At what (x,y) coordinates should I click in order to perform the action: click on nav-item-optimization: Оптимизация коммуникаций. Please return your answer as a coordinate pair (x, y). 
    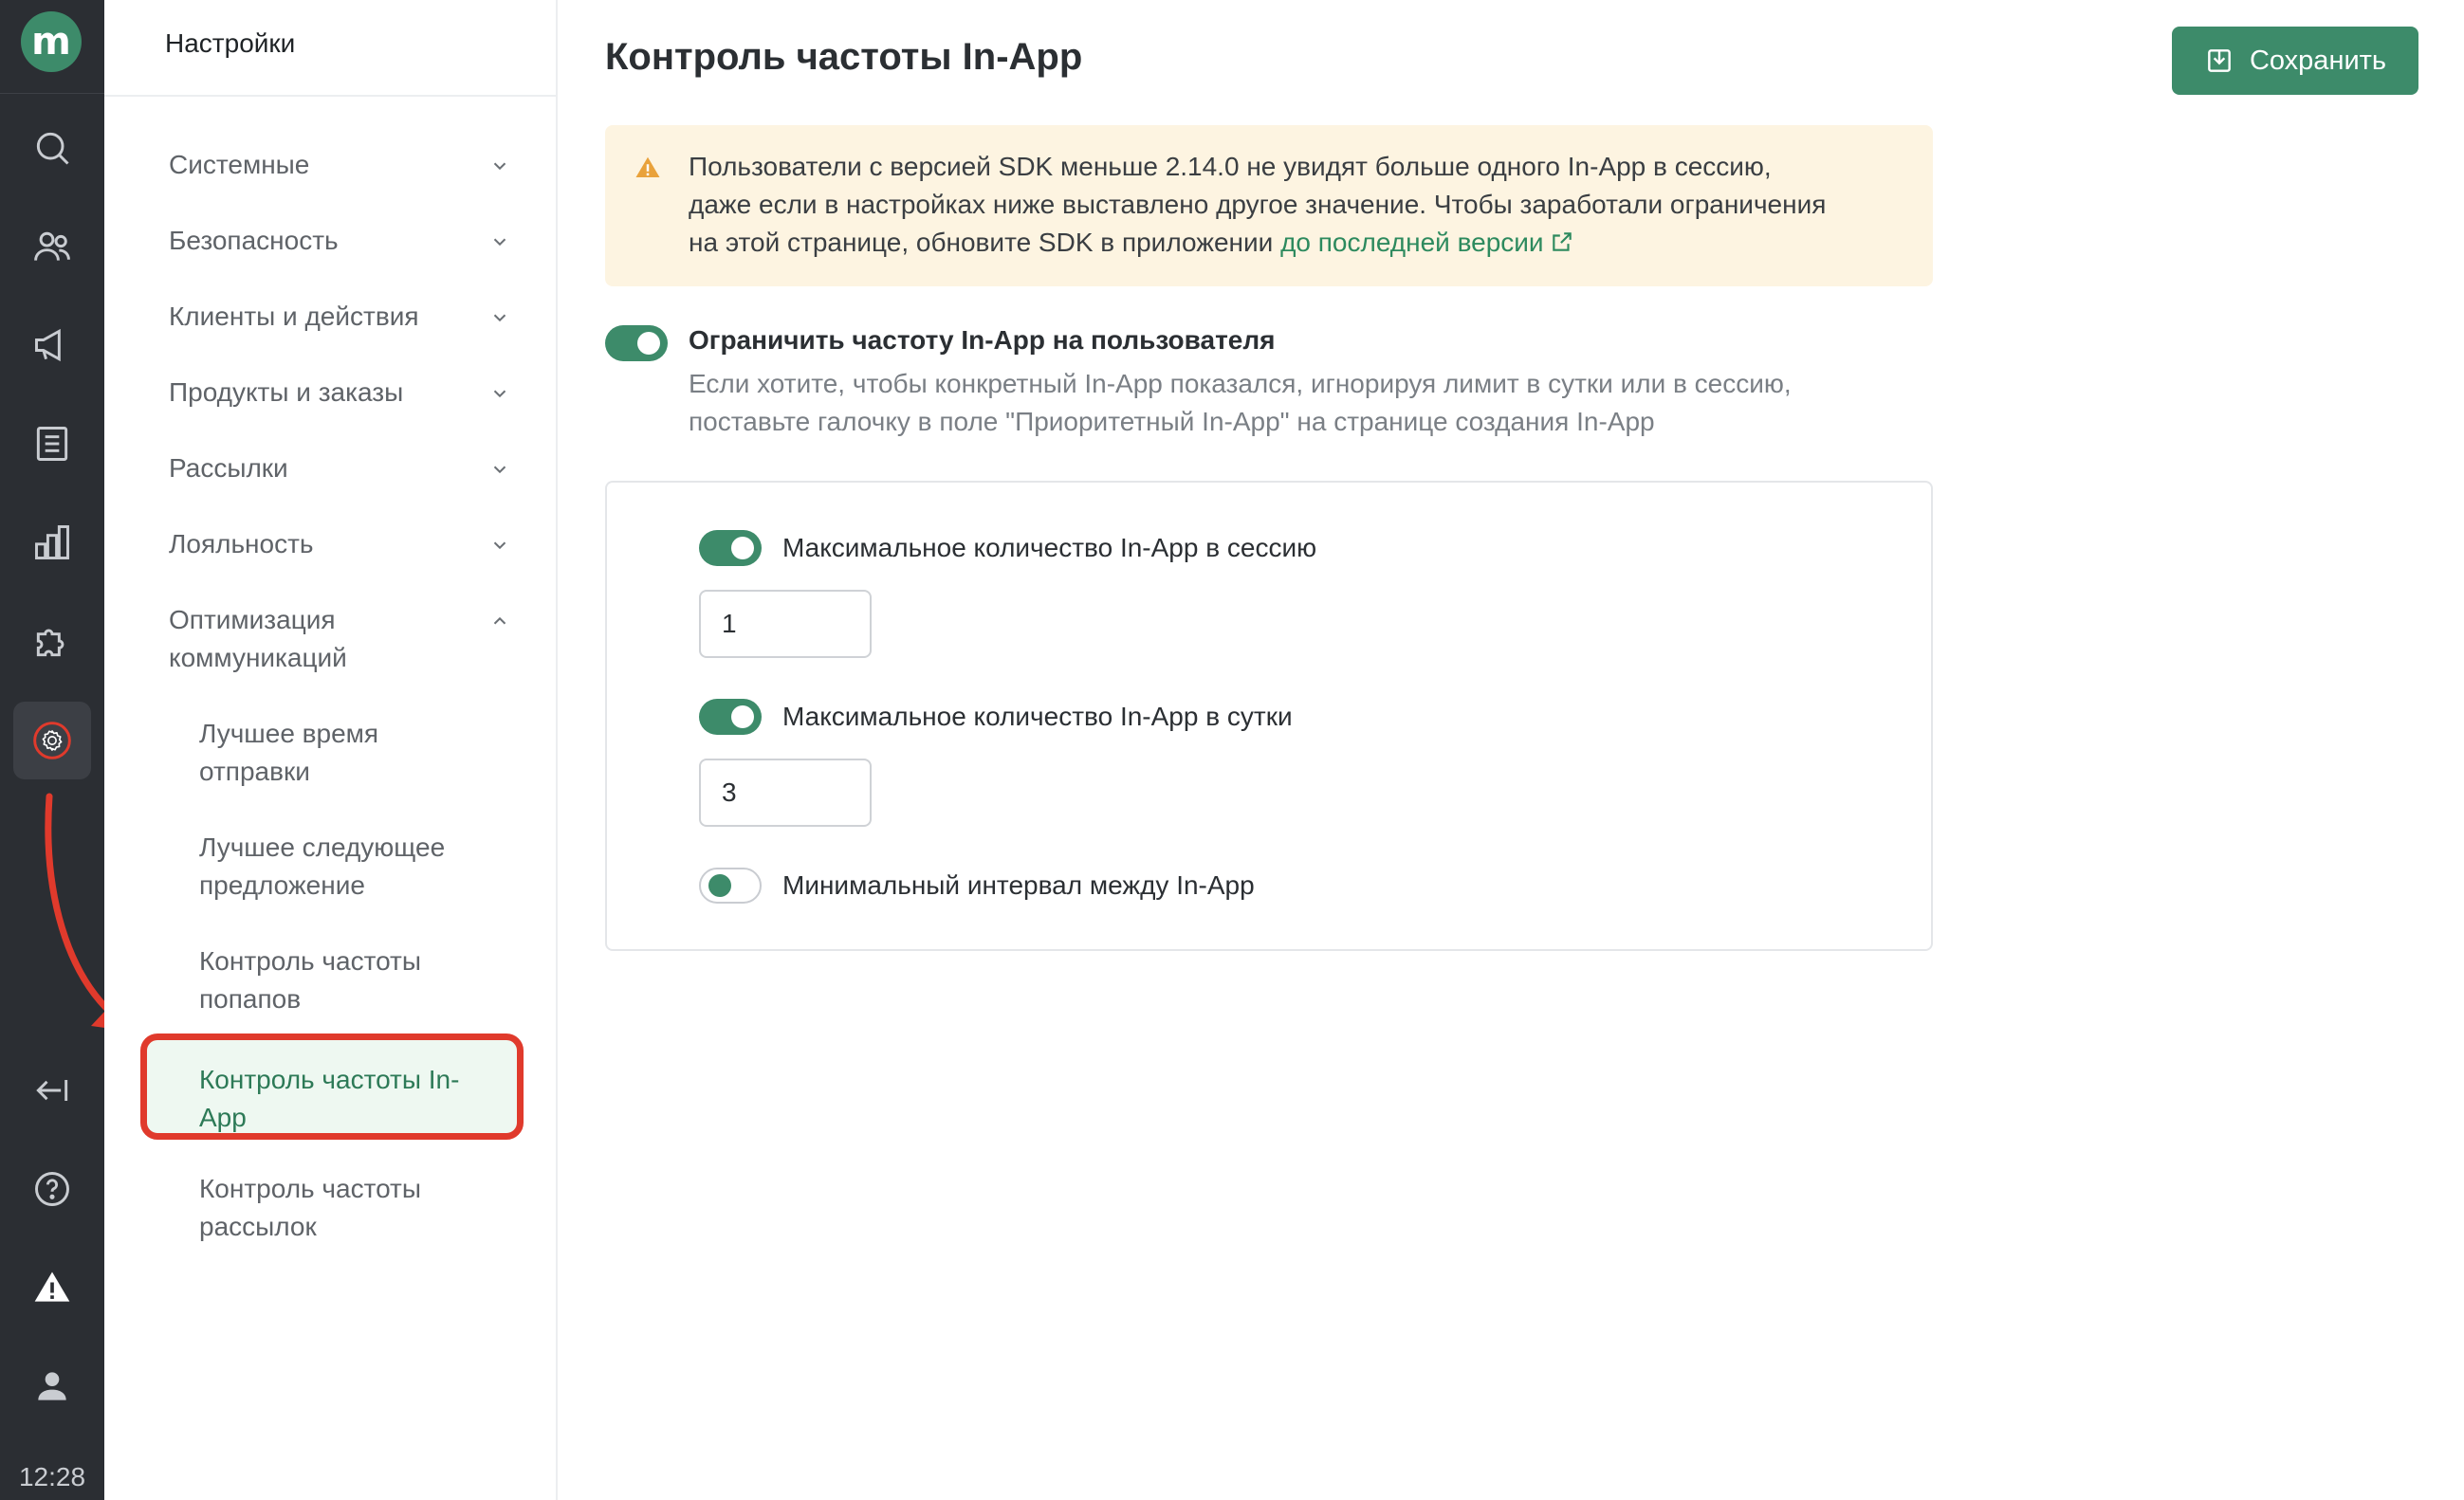
    Looking at the image, I should click on (339, 639).